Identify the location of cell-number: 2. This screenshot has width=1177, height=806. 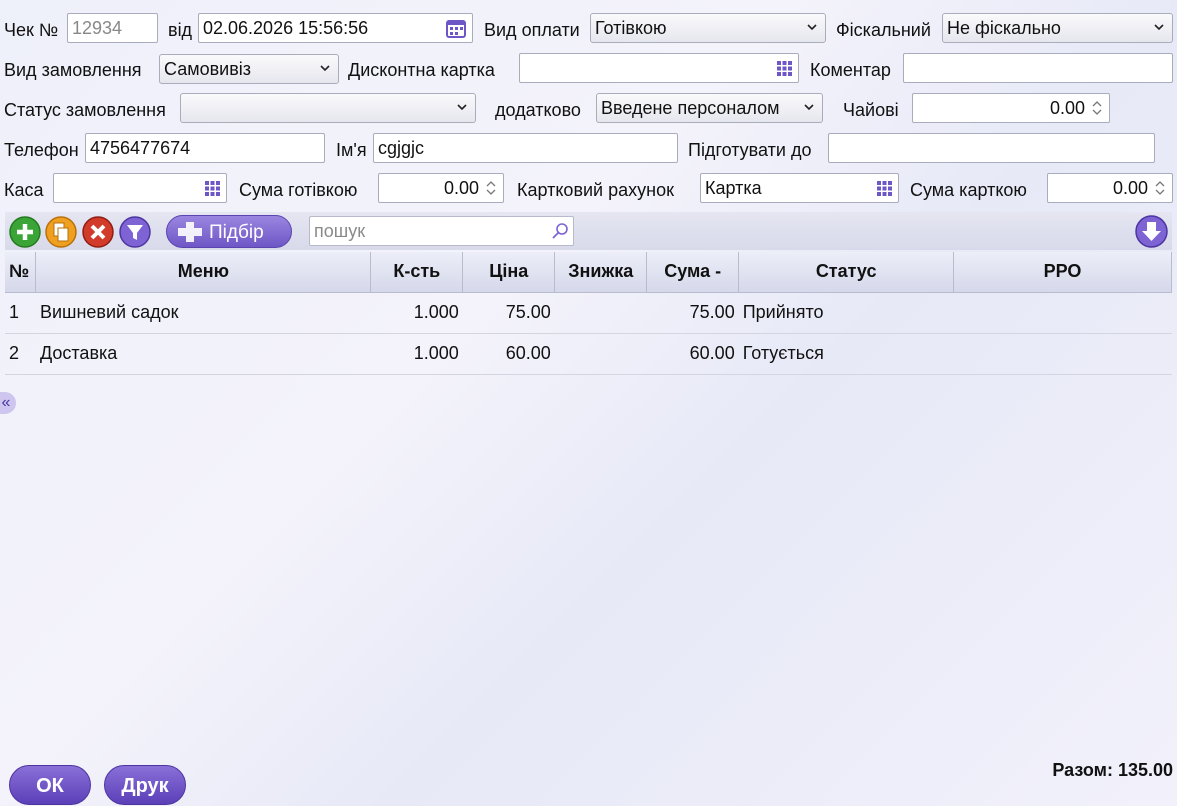
(20, 354).